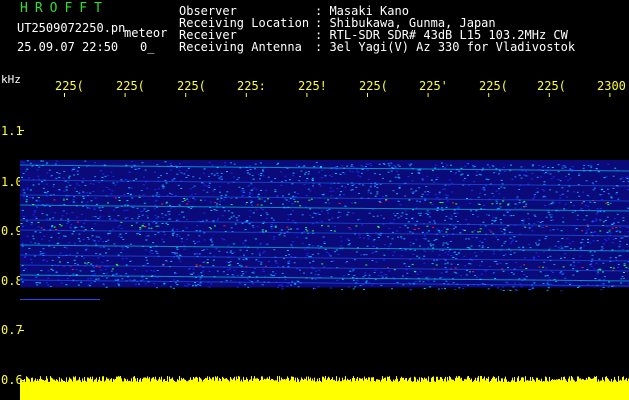 Image resolution: width=629 pixels, height=400 pixels. Describe the element at coordinates (146, 33) in the screenshot. I see `mode-label: meteor` at that location.